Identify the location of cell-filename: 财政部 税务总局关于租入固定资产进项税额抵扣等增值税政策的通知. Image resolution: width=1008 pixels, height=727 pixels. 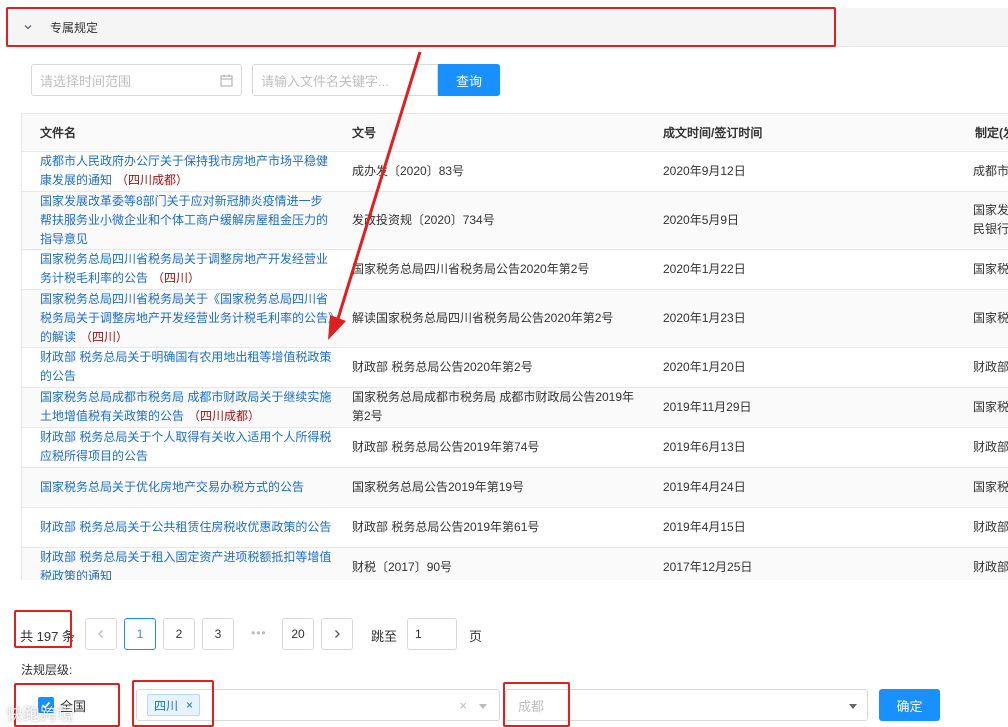
(178, 563).